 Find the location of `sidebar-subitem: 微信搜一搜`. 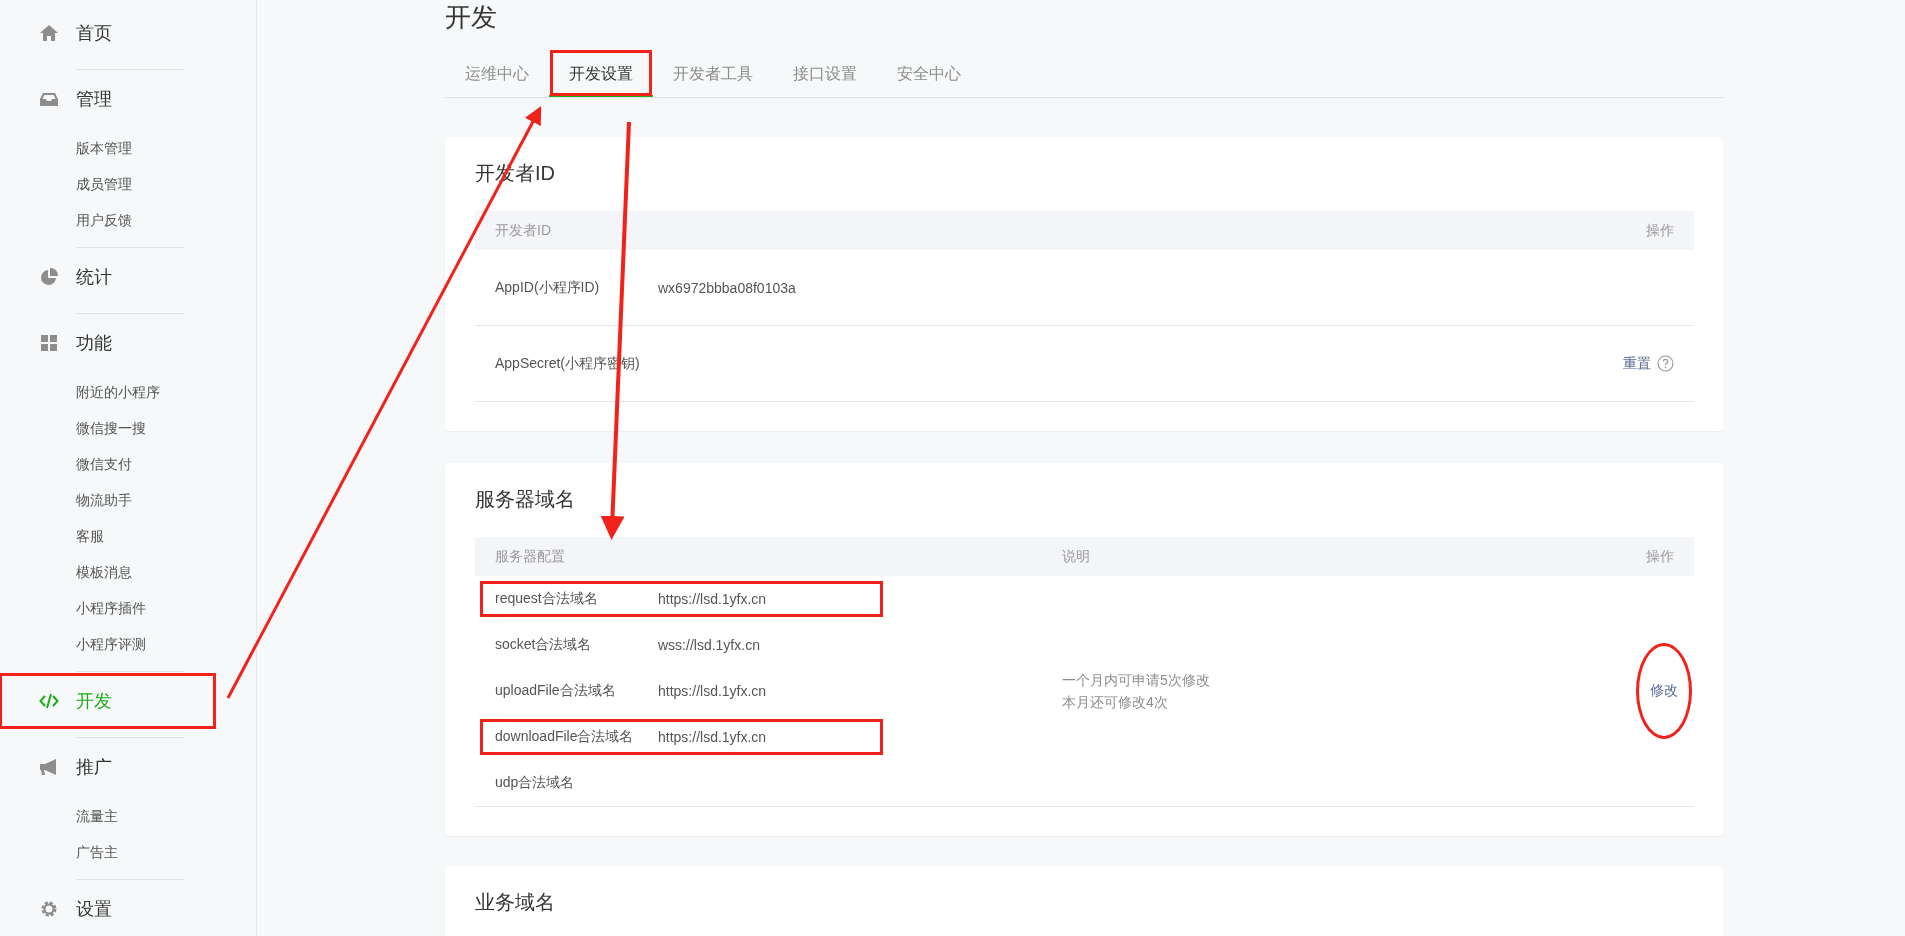

sidebar-subitem: 微信搜一搜 is located at coordinates (73, 428).